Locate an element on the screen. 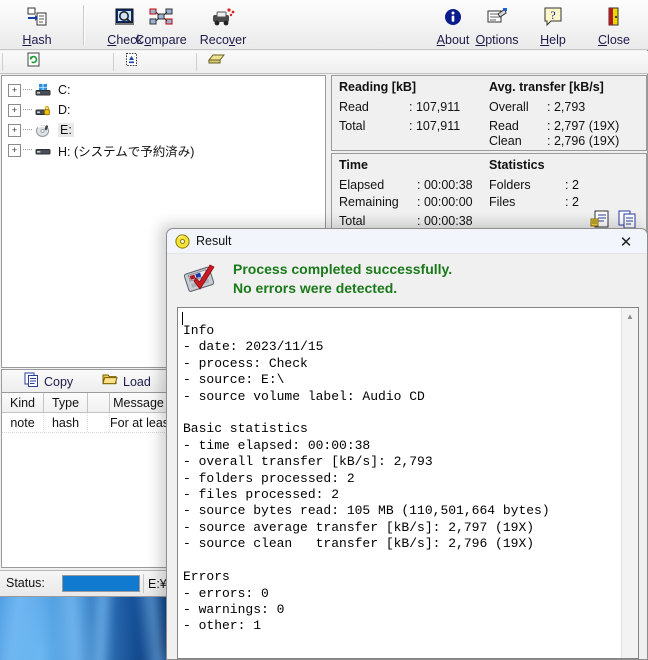 This screenshot has height=660, width=648. time-key-total: Total is located at coordinates (352, 221).